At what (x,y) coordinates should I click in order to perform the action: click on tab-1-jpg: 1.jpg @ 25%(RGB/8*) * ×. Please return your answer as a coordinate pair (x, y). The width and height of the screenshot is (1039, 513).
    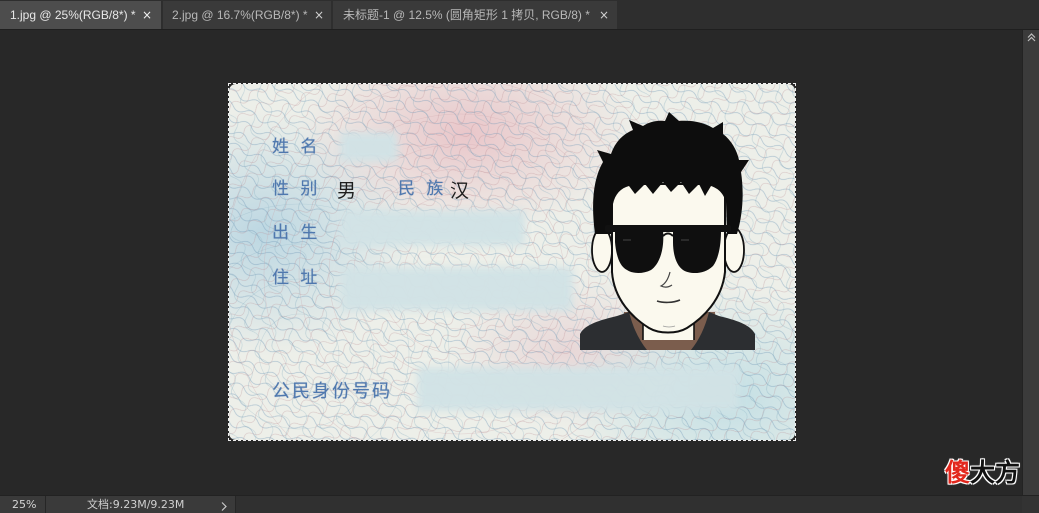
    Looking at the image, I should click on (80, 15).